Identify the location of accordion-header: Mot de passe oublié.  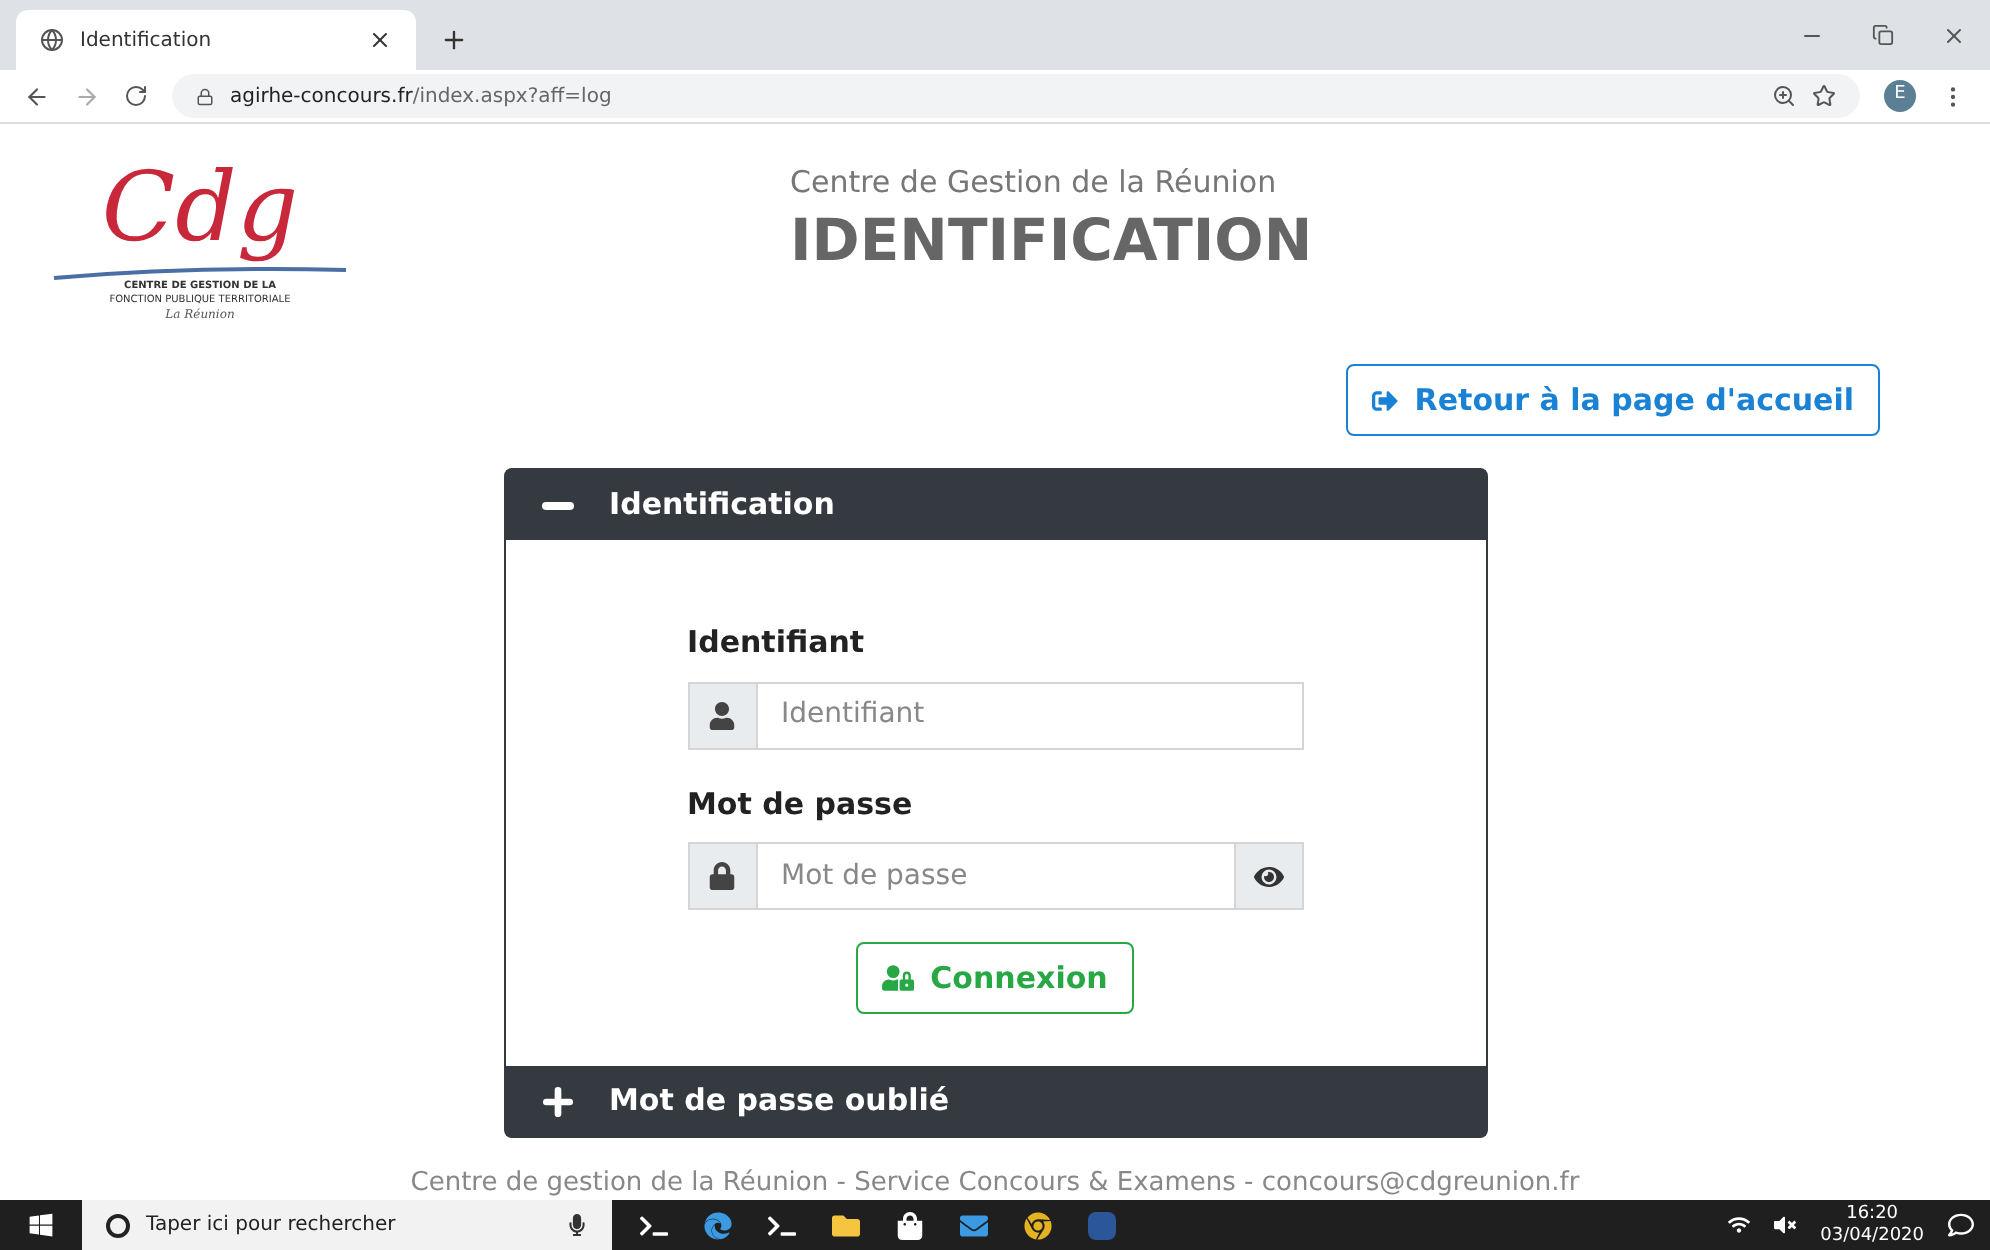
(995, 1101).